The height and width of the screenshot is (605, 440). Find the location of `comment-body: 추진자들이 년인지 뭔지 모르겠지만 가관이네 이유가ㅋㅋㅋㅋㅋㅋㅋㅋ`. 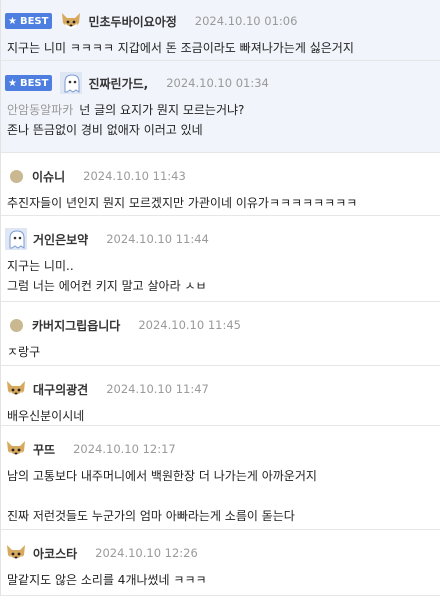

comment-body: 추진자들이 년인지 뭔지 모르겠지만 가관이네 이유가ㅋㅋㅋㅋㅋㅋㅋㅋ is located at coordinates (220, 201).